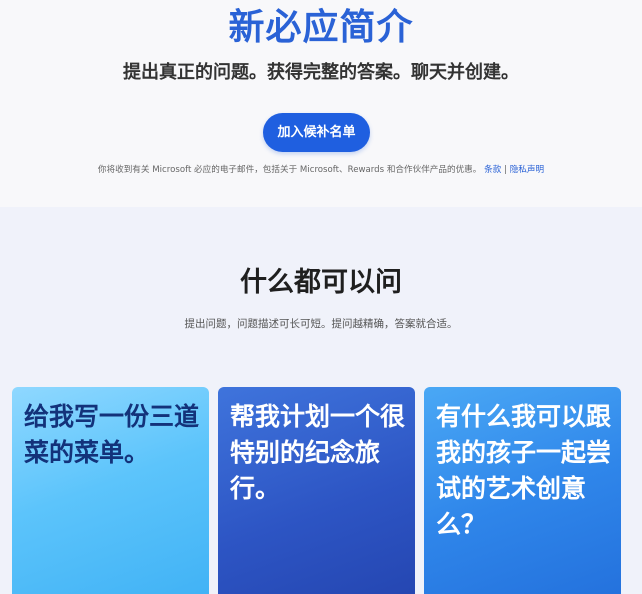  What do you see at coordinates (527, 170) in the screenshot?
I see `privacy-link: 隐私声明` at bounding box center [527, 170].